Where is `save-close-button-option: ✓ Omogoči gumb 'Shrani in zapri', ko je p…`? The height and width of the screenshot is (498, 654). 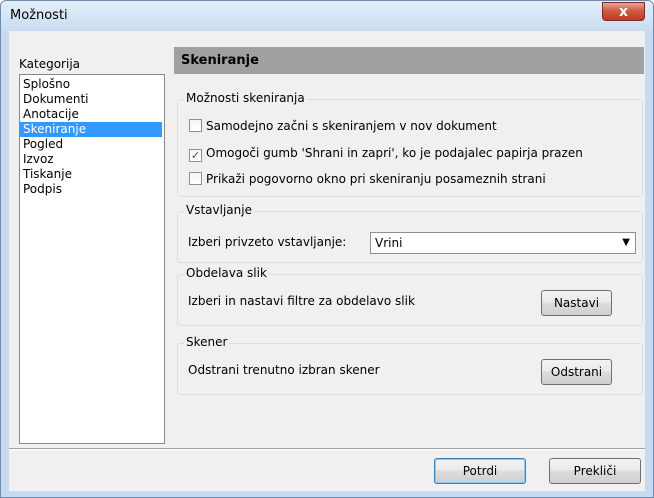 save-close-button-option: ✓ Omogoči gumb 'Shrani in zapri', ko je p… is located at coordinates (386, 153).